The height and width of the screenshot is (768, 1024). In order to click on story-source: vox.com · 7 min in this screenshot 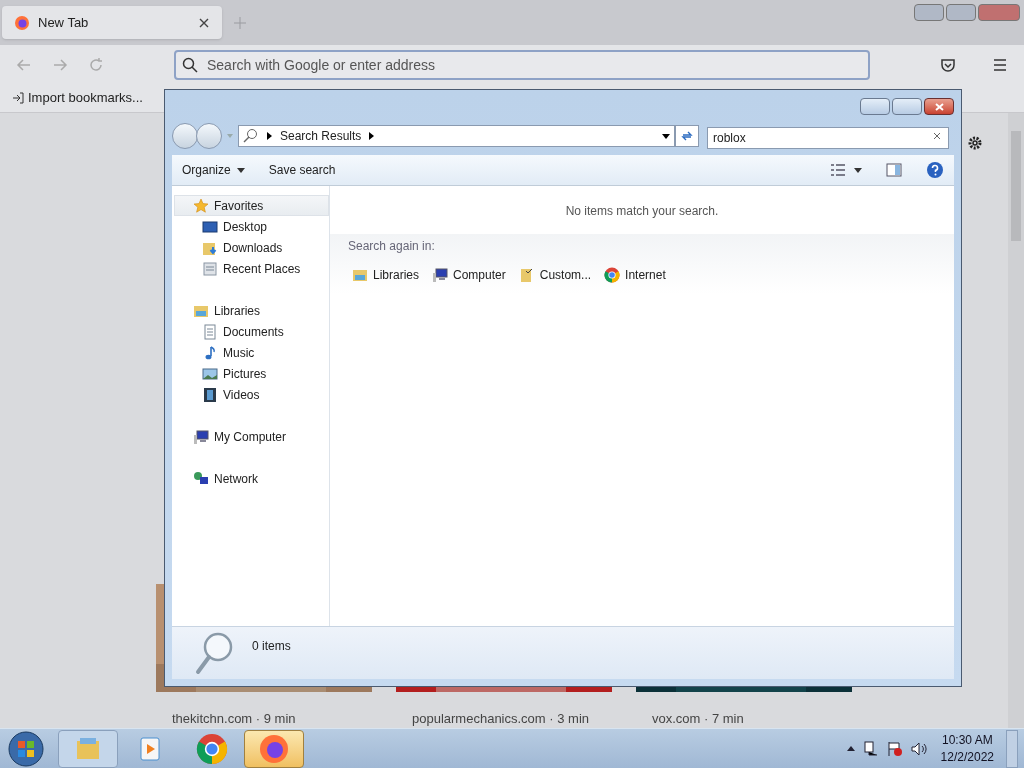, I will do `click(752, 718)`.